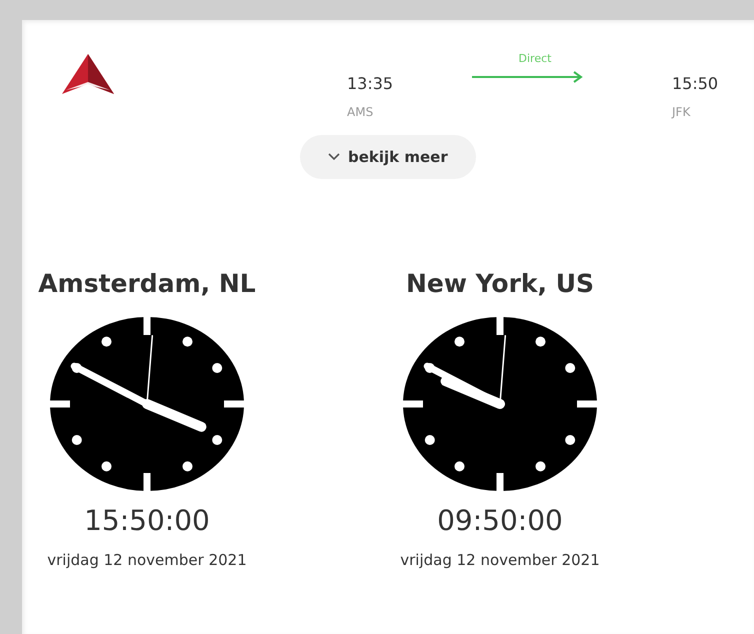 This screenshot has width=754, height=634. Describe the element at coordinates (500, 283) in the screenshot. I see `city-name: New York, US` at that location.